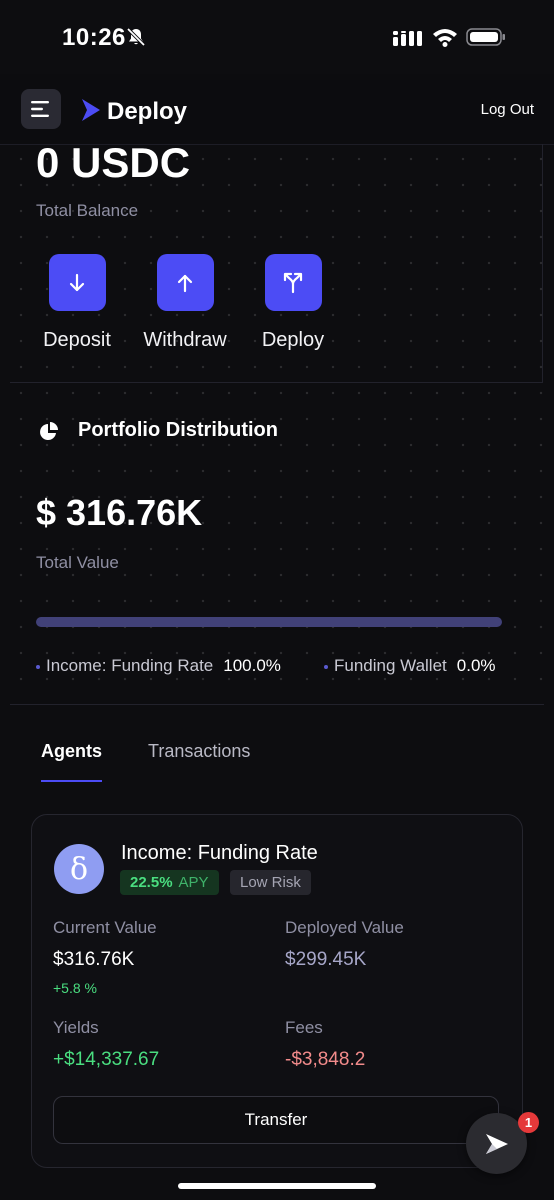 The image size is (554, 1200). I want to click on fees-value: -$3,848.2, so click(325, 1059).